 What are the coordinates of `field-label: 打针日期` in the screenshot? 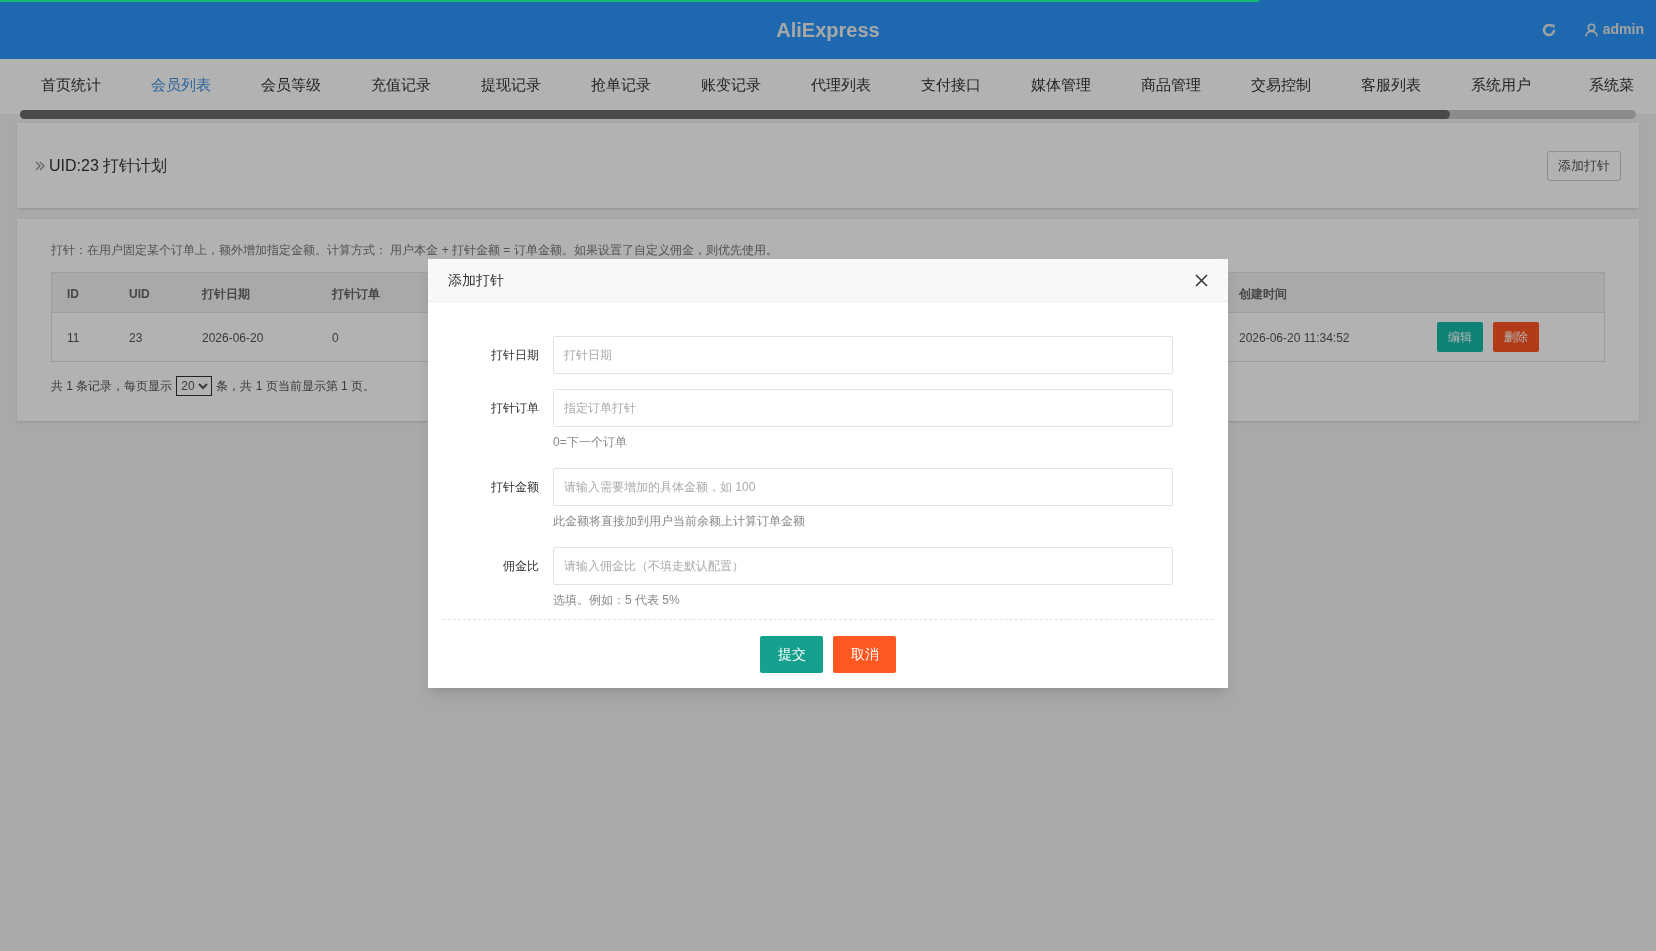 It's located at (515, 355).